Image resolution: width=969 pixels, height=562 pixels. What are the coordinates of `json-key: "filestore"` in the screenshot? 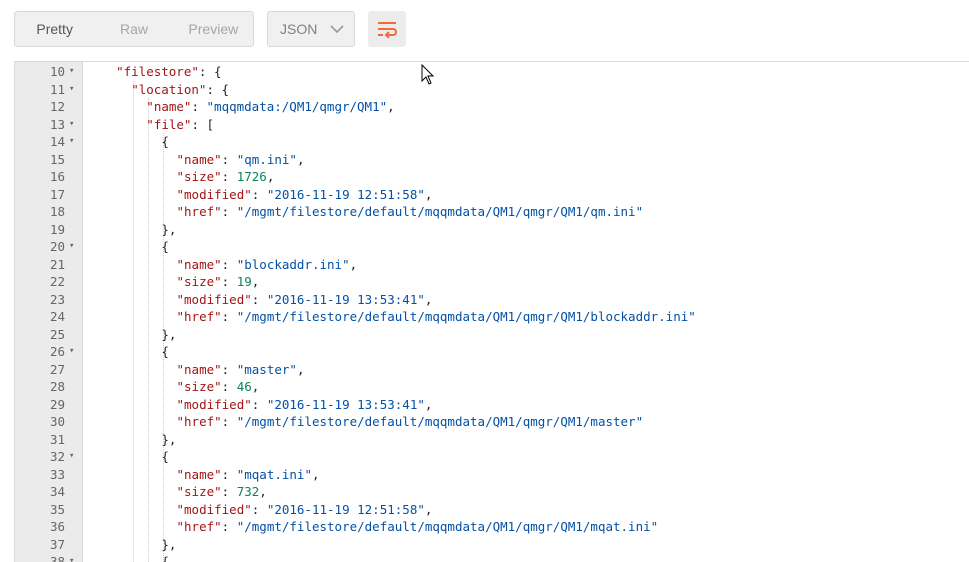 It's located at (157, 71).